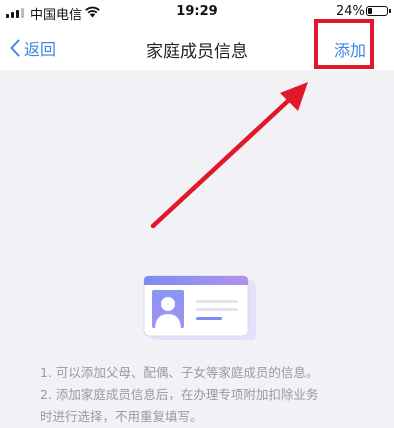 The image size is (394, 428). I want to click on annotation-highlight-box, so click(344, 44).